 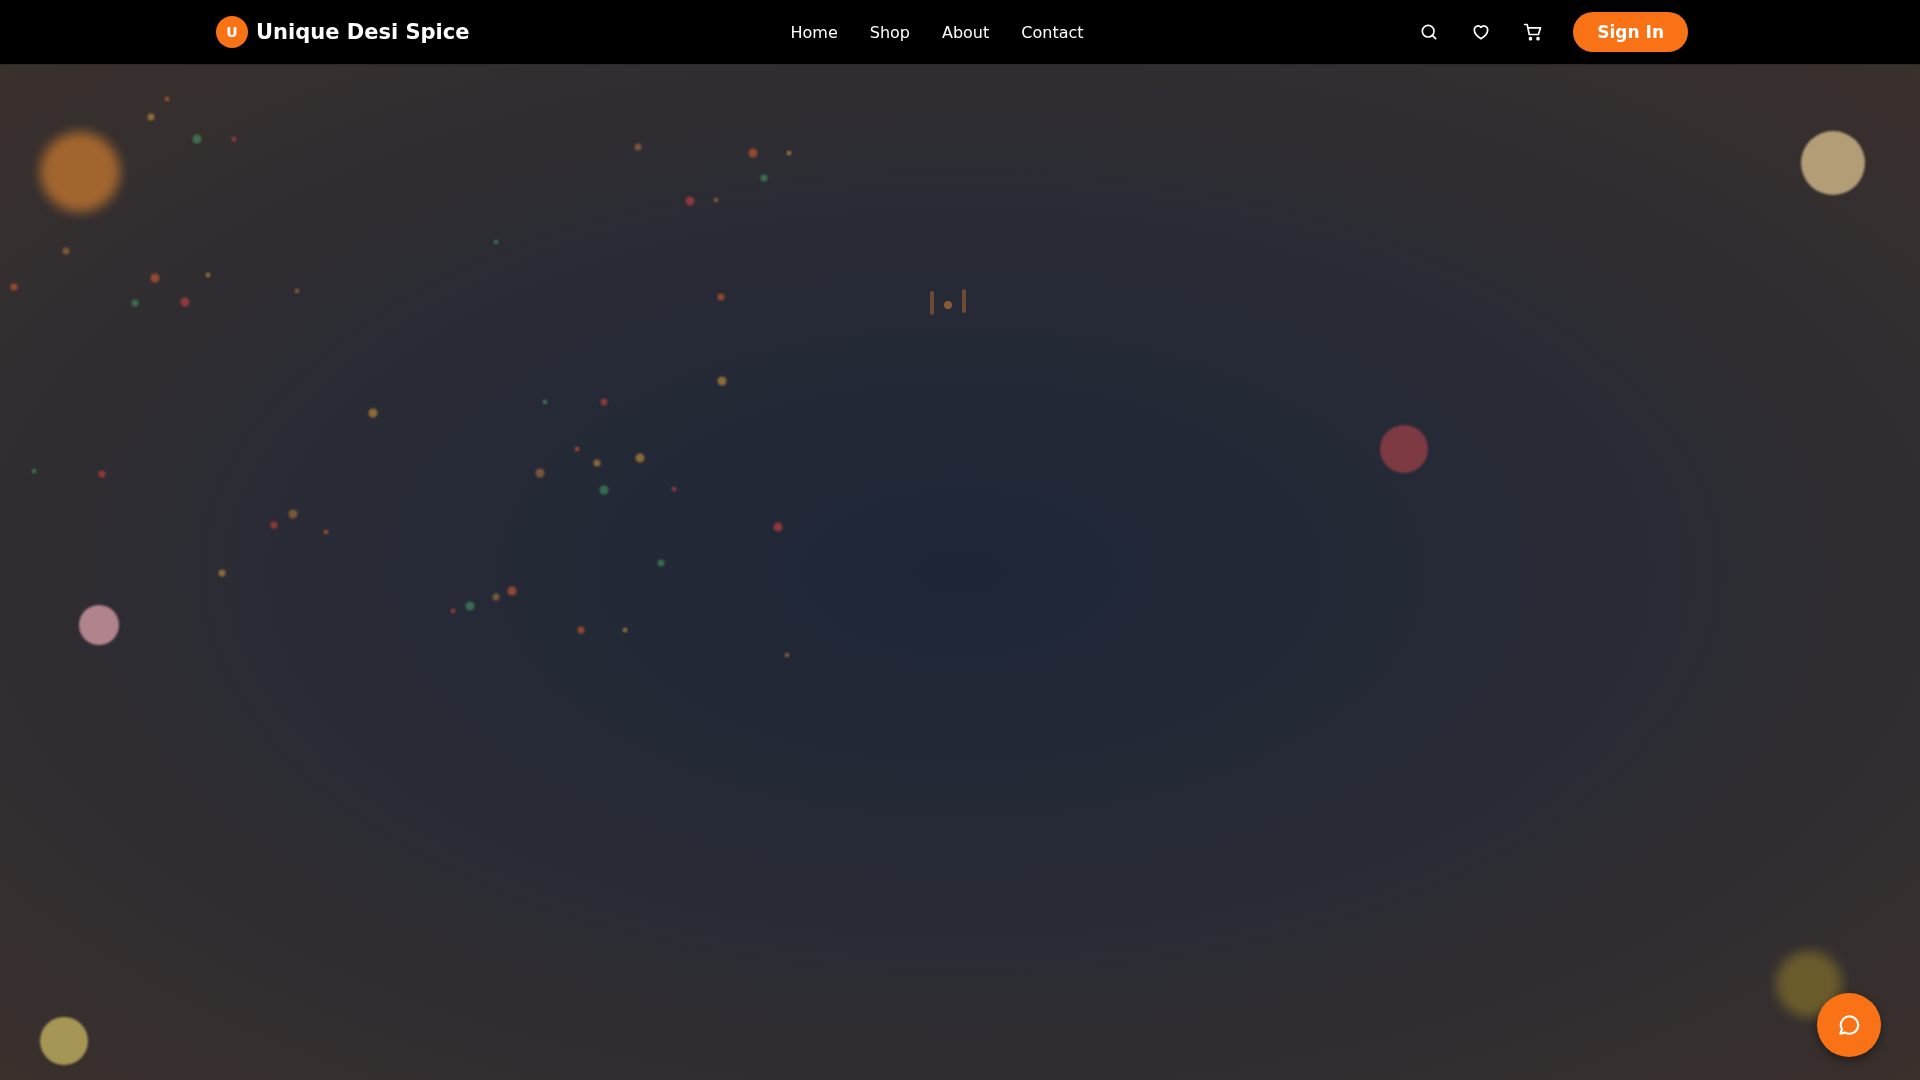 What do you see at coordinates (1052, 32) in the screenshot?
I see `nav-link: Contact` at bounding box center [1052, 32].